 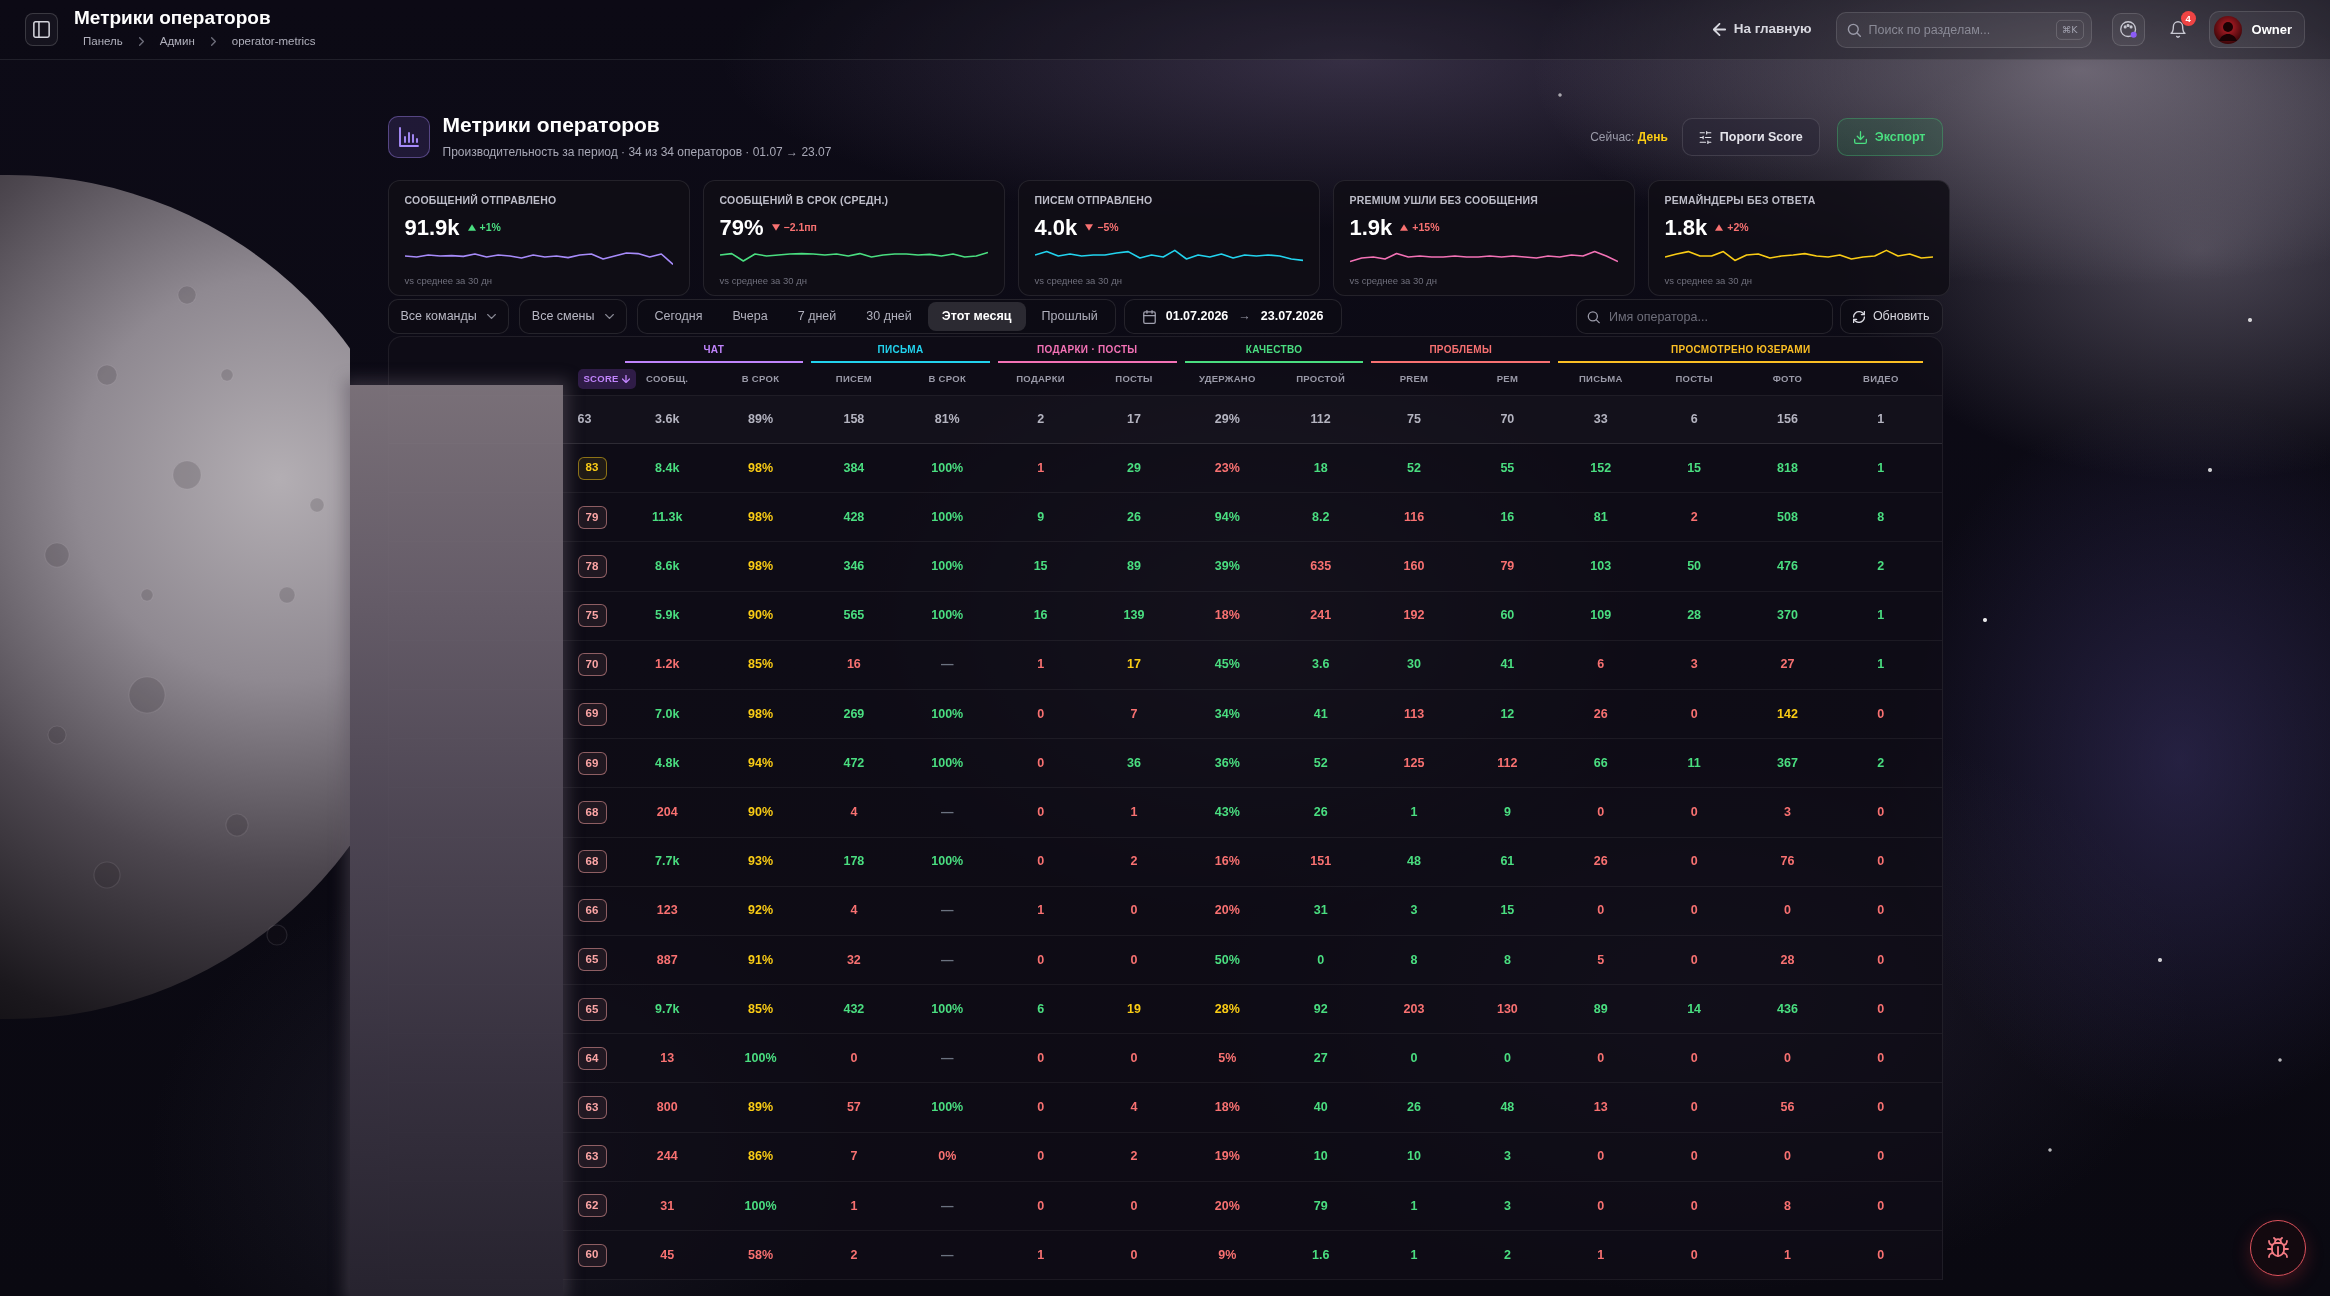 I want to click on metric-value: 15, so click(x=1040, y=567).